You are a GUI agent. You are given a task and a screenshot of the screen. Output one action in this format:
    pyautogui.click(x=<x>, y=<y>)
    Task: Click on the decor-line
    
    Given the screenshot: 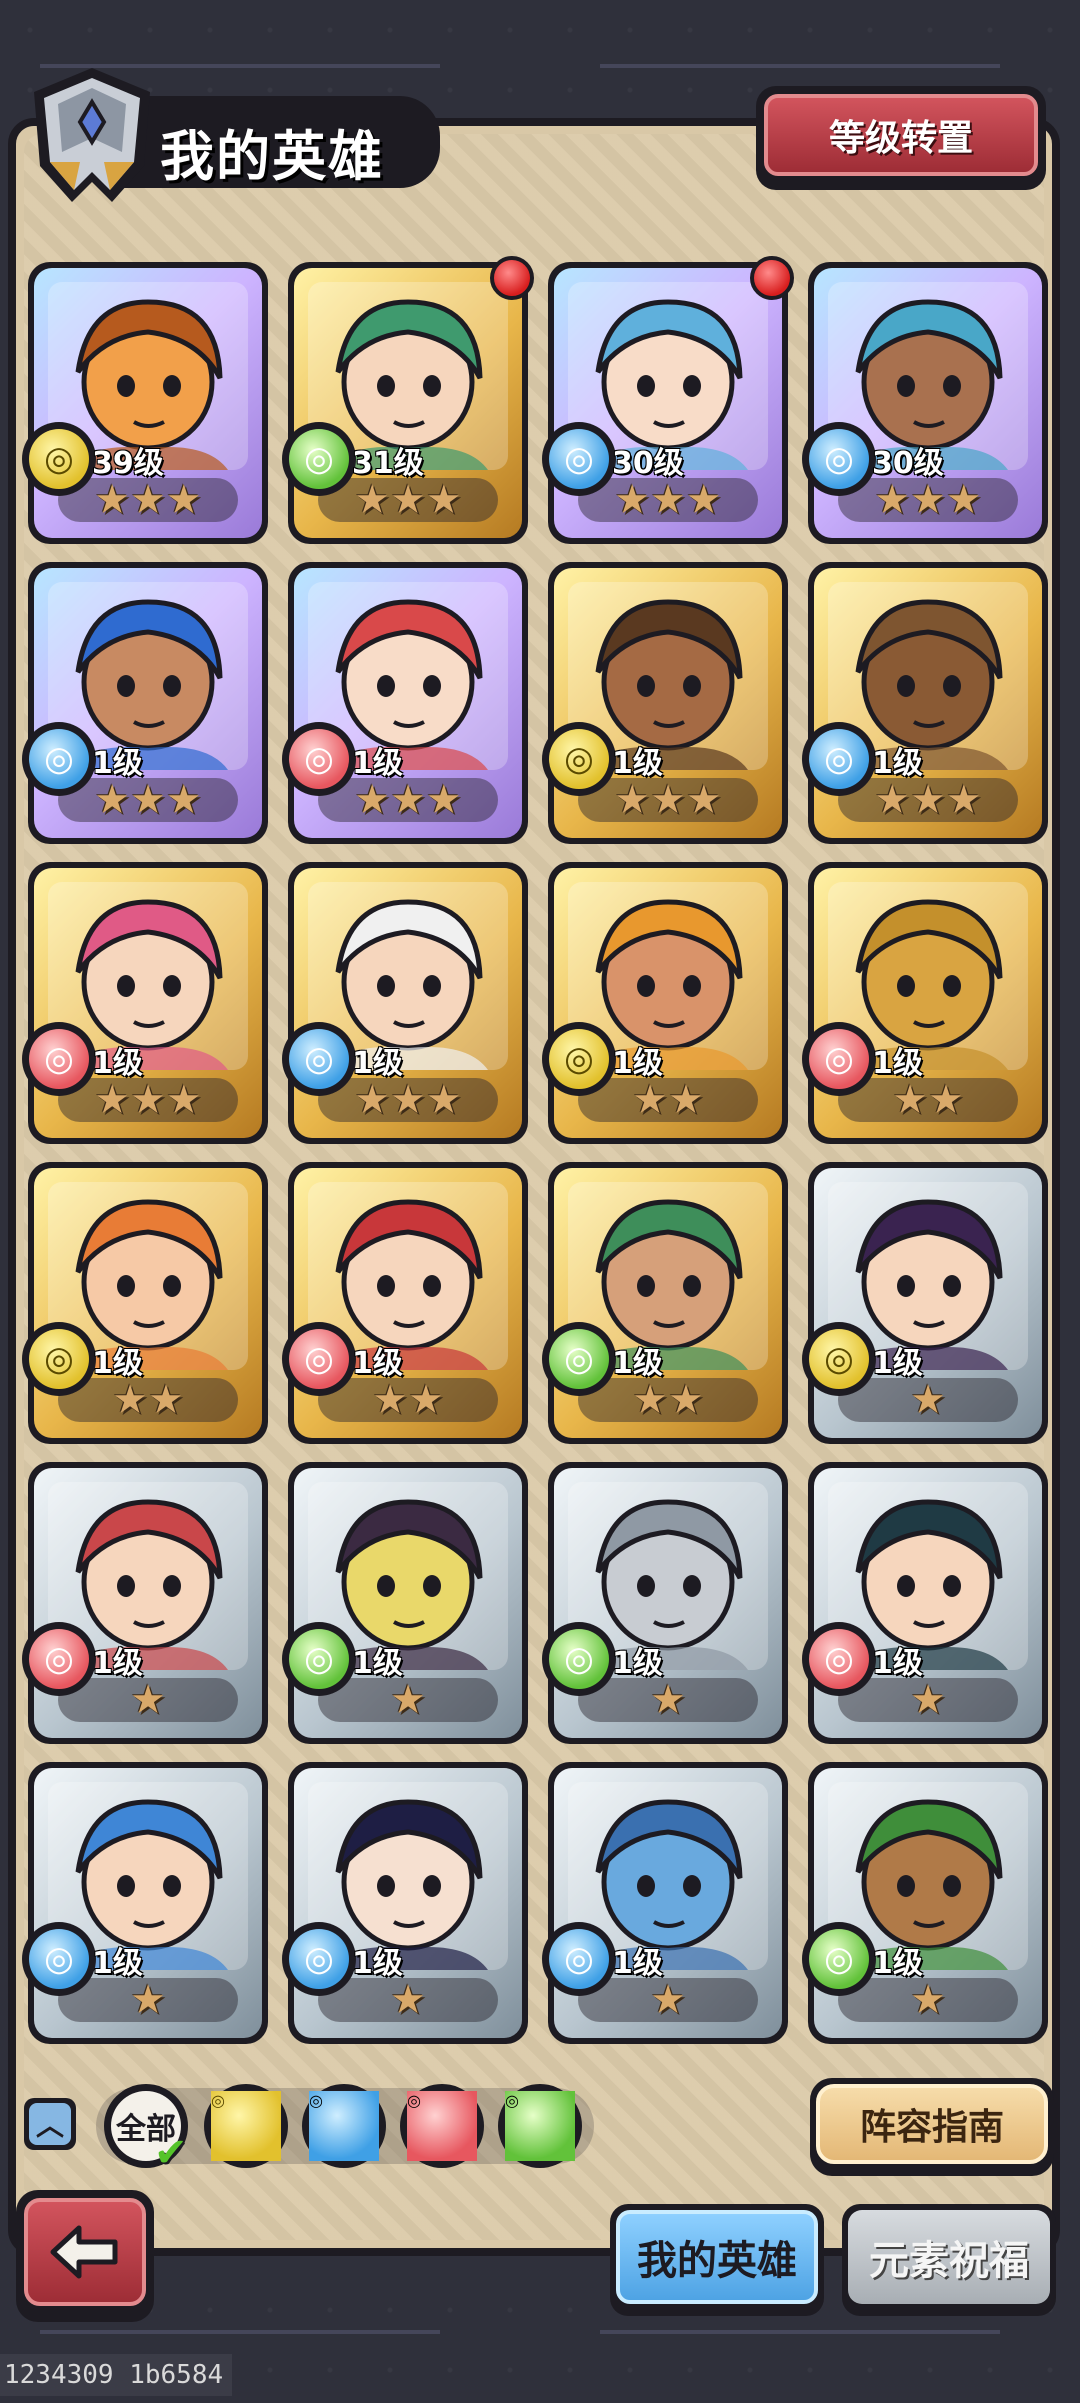 What is the action you would take?
    pyautogui.click(x=240, y=2332)
    